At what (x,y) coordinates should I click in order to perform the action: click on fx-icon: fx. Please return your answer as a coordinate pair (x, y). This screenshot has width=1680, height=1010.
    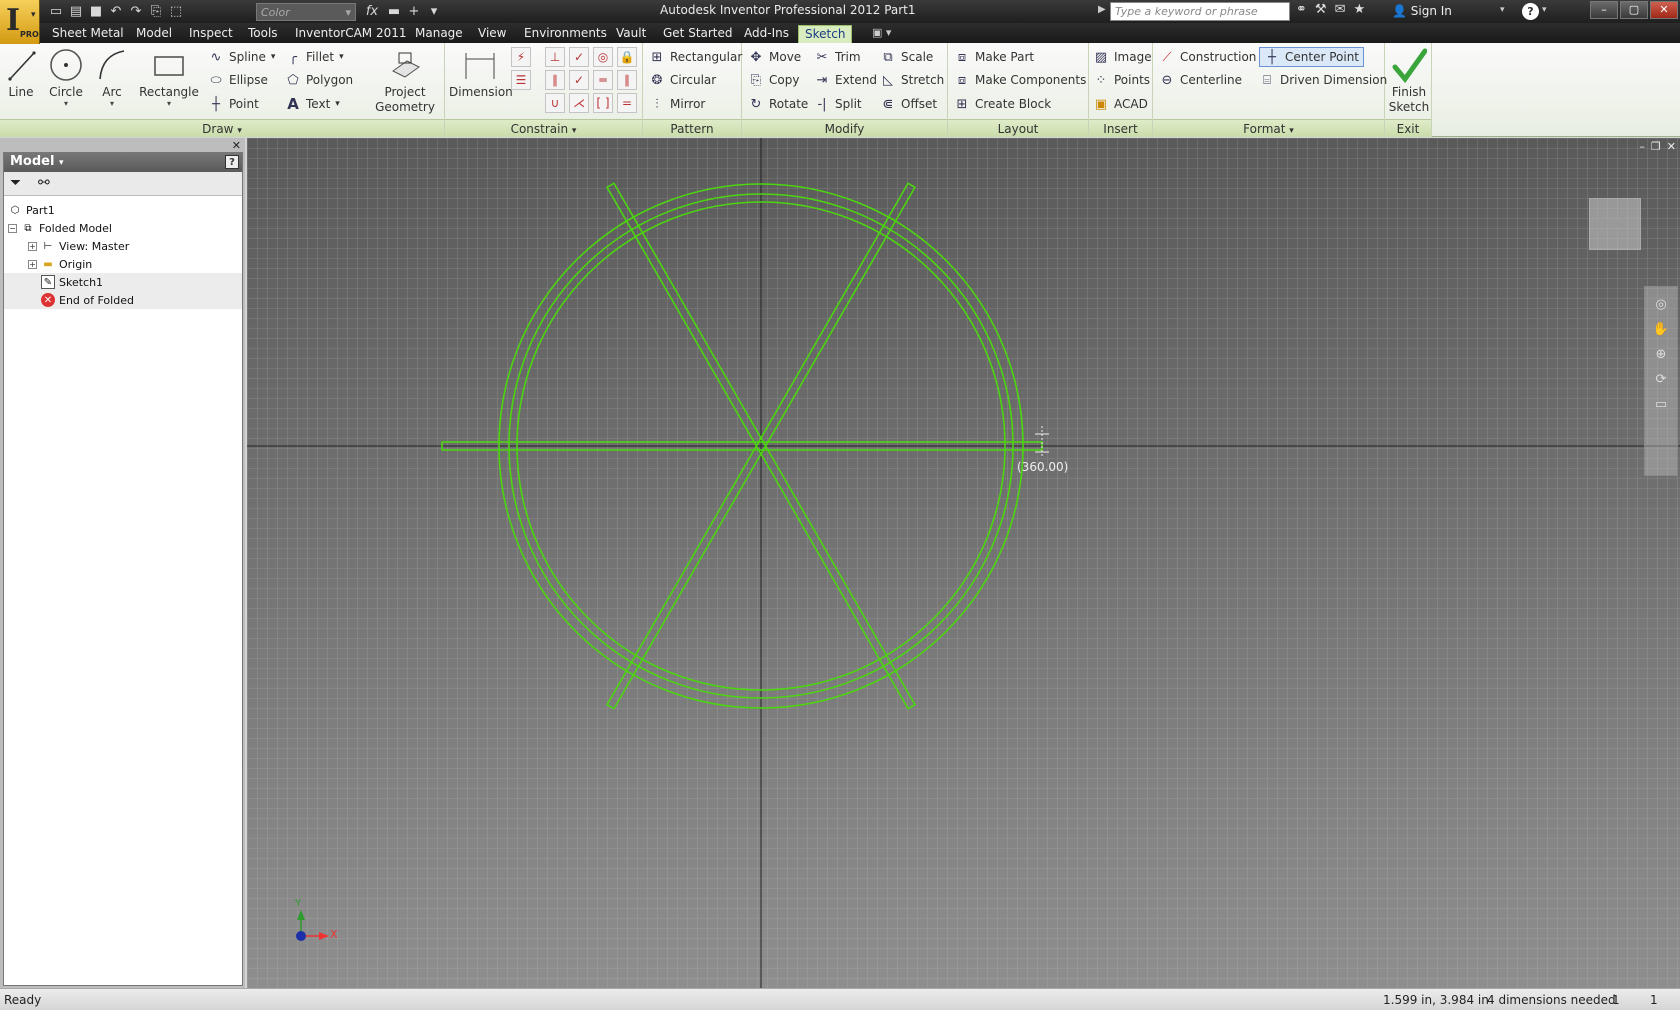
    Looking at the image, I should click on (372, 11).